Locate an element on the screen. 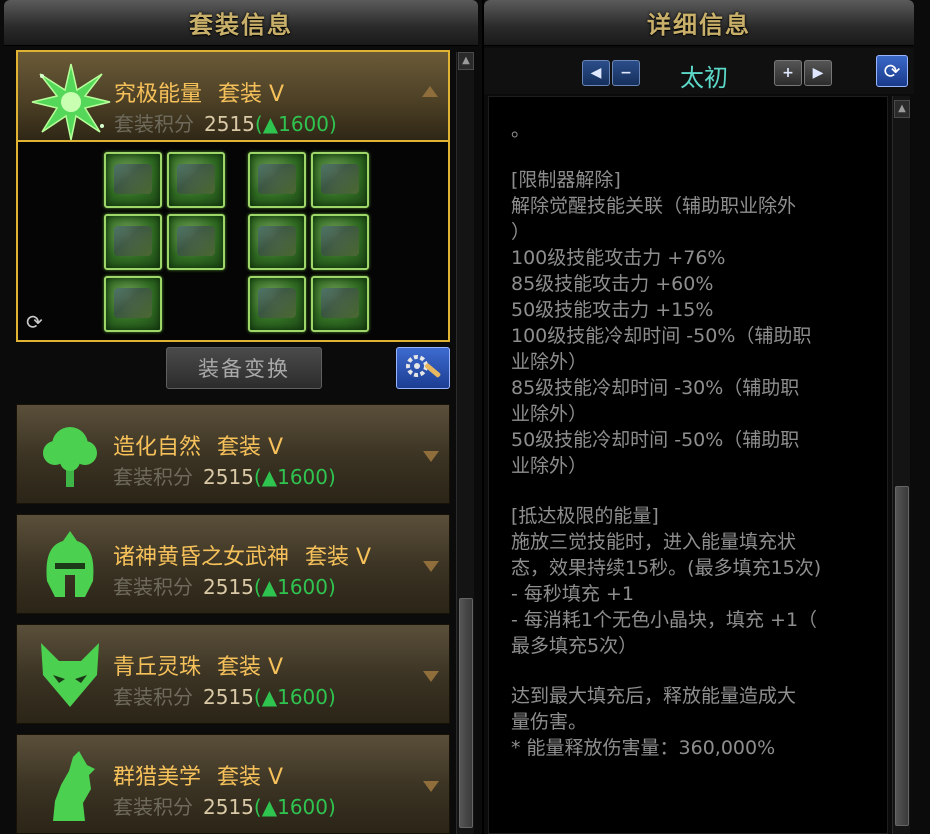 Image resolution: width=930 pixels, height=834 pixels. set-title: 究极能量 套装 V is located at coordinates (199, 92).